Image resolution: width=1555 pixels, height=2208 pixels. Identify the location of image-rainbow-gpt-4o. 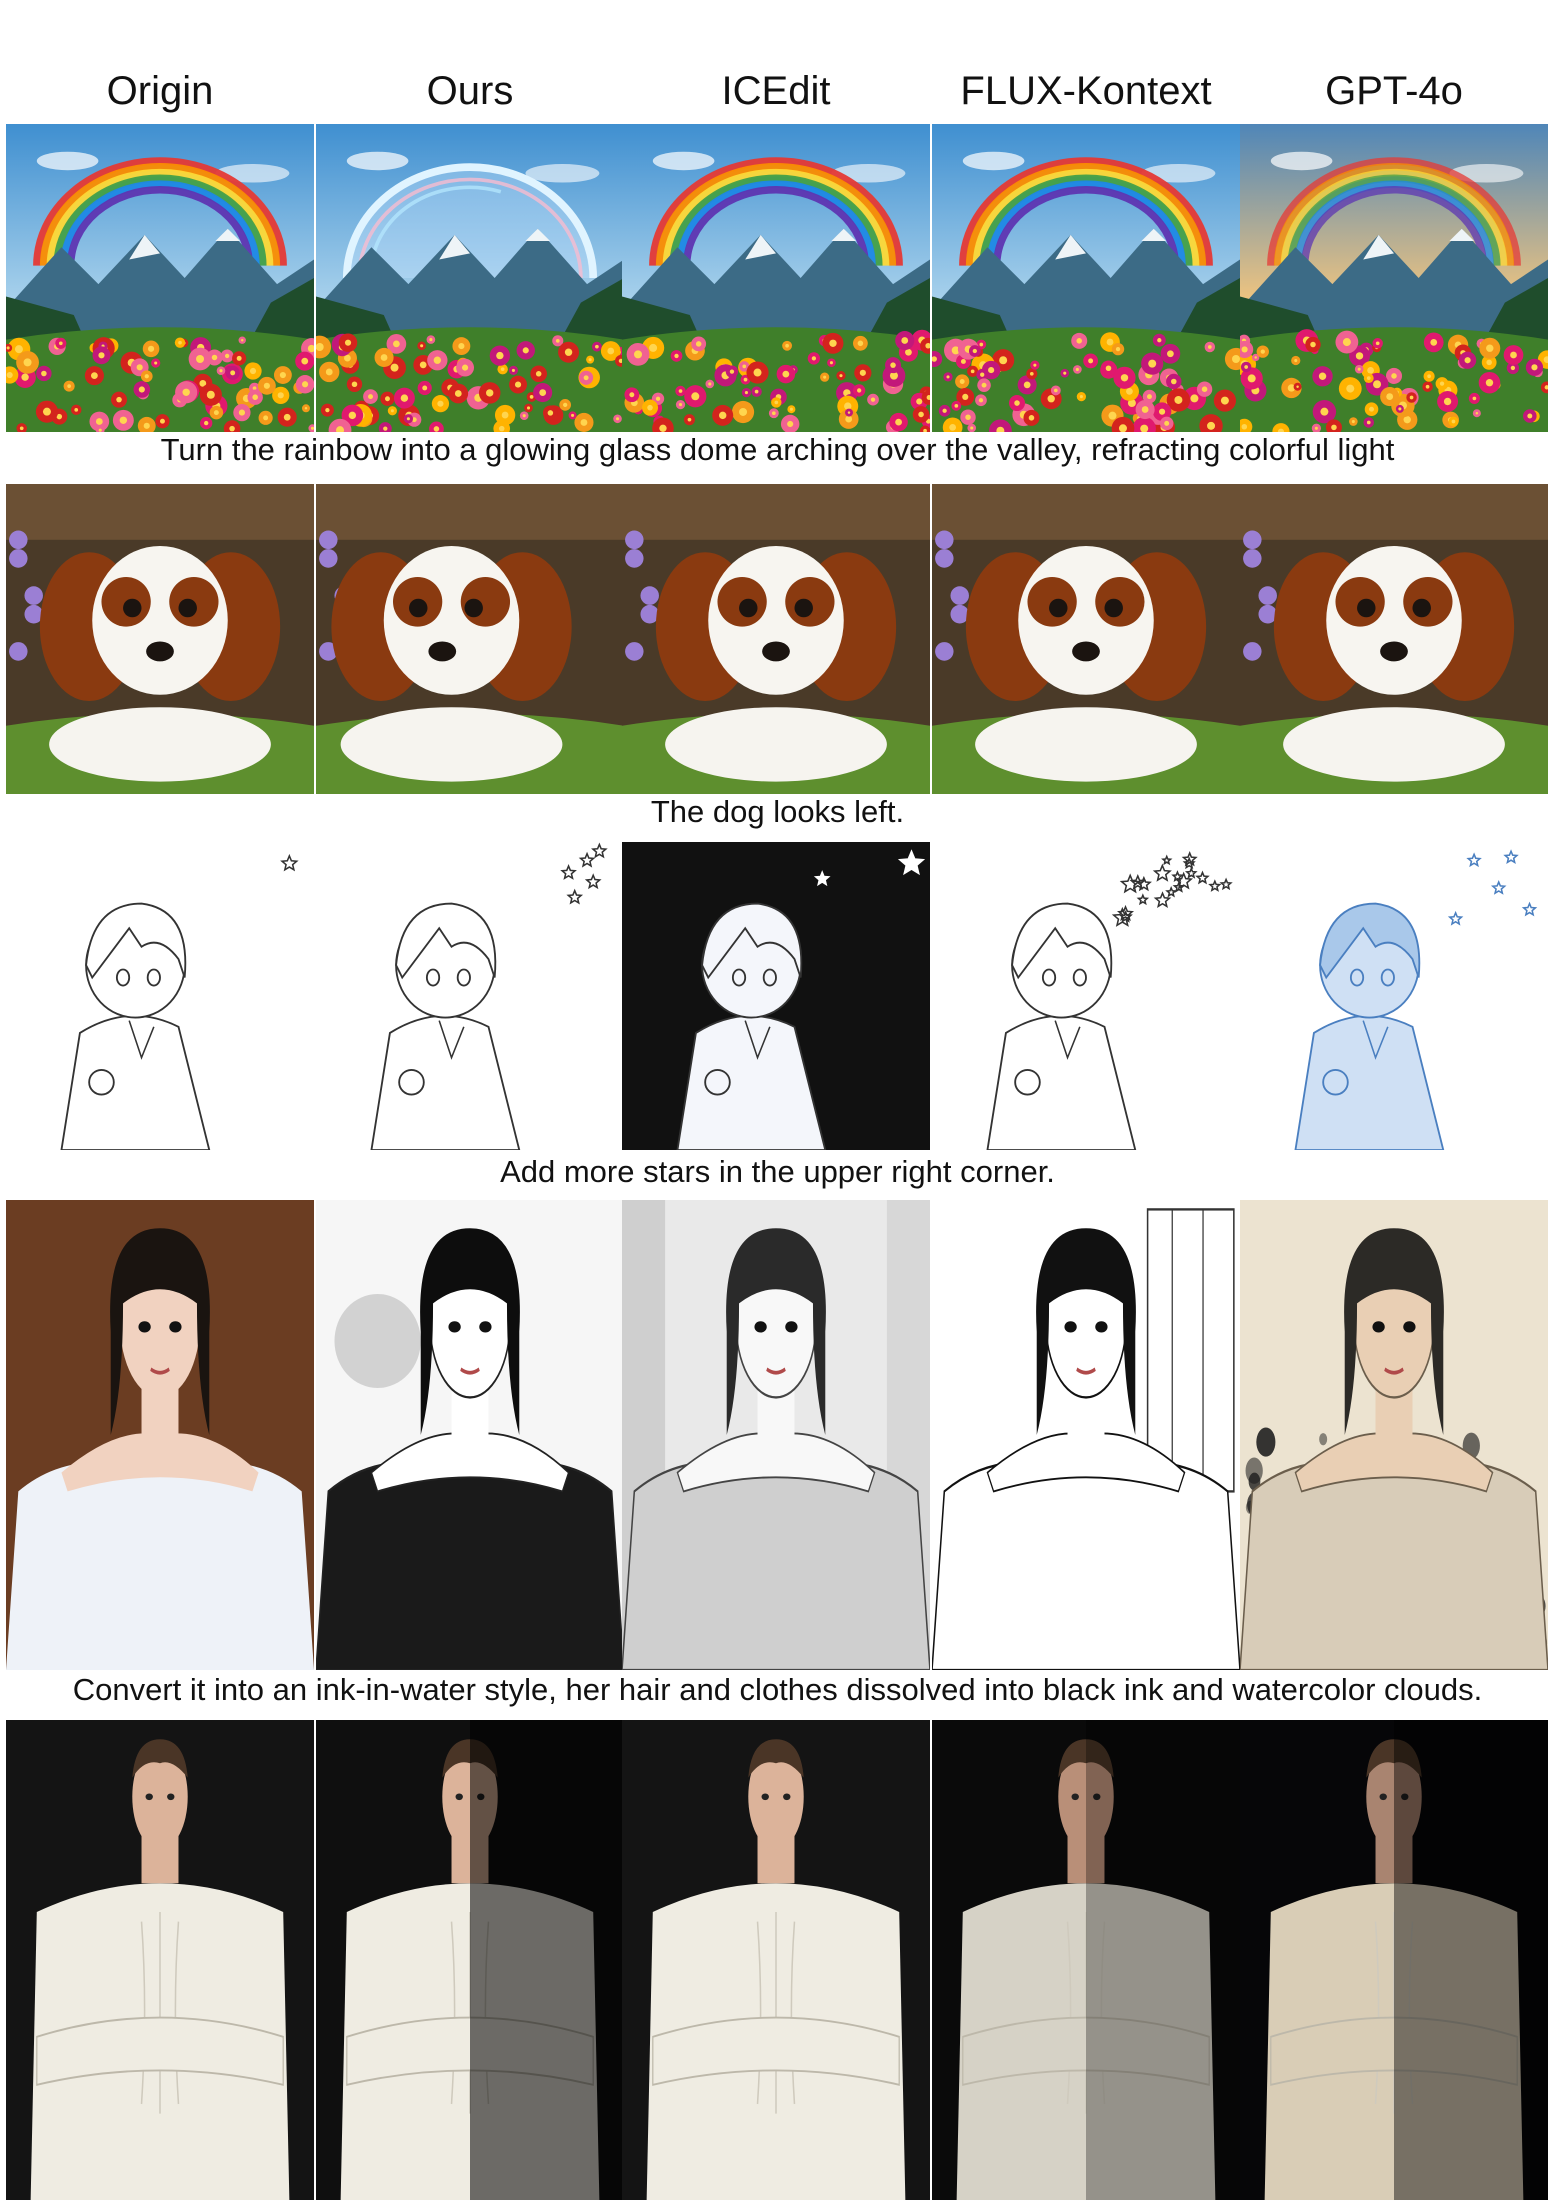
(1394, 278).